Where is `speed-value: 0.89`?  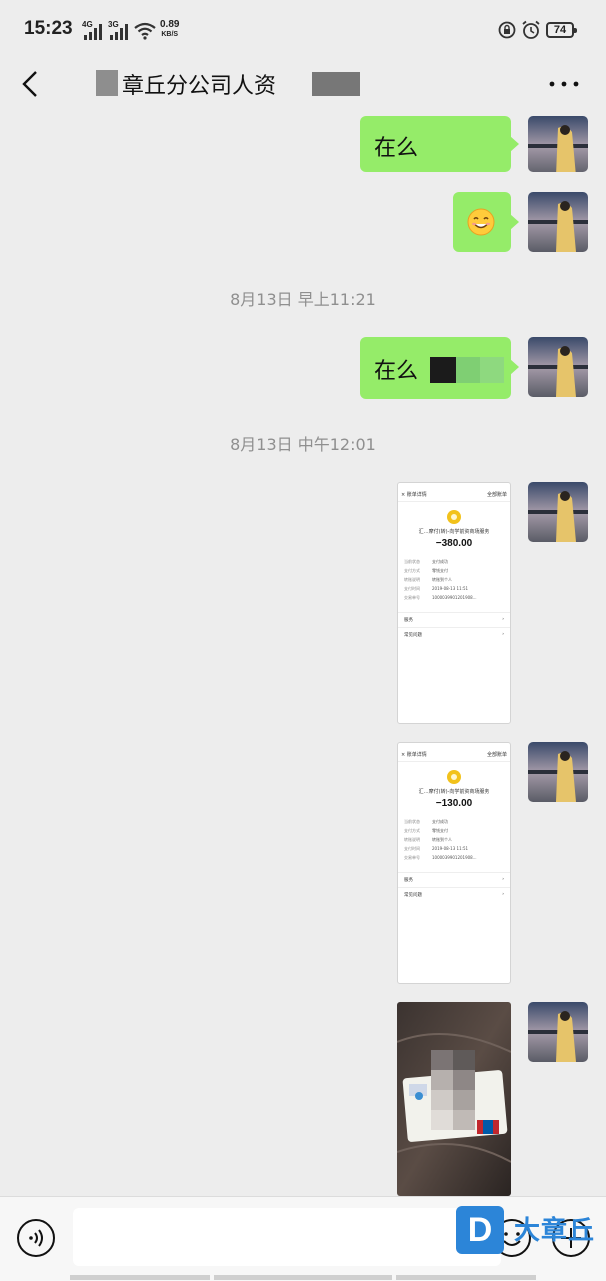
speed-value: 0.89 is located at coordinates (170, 24).